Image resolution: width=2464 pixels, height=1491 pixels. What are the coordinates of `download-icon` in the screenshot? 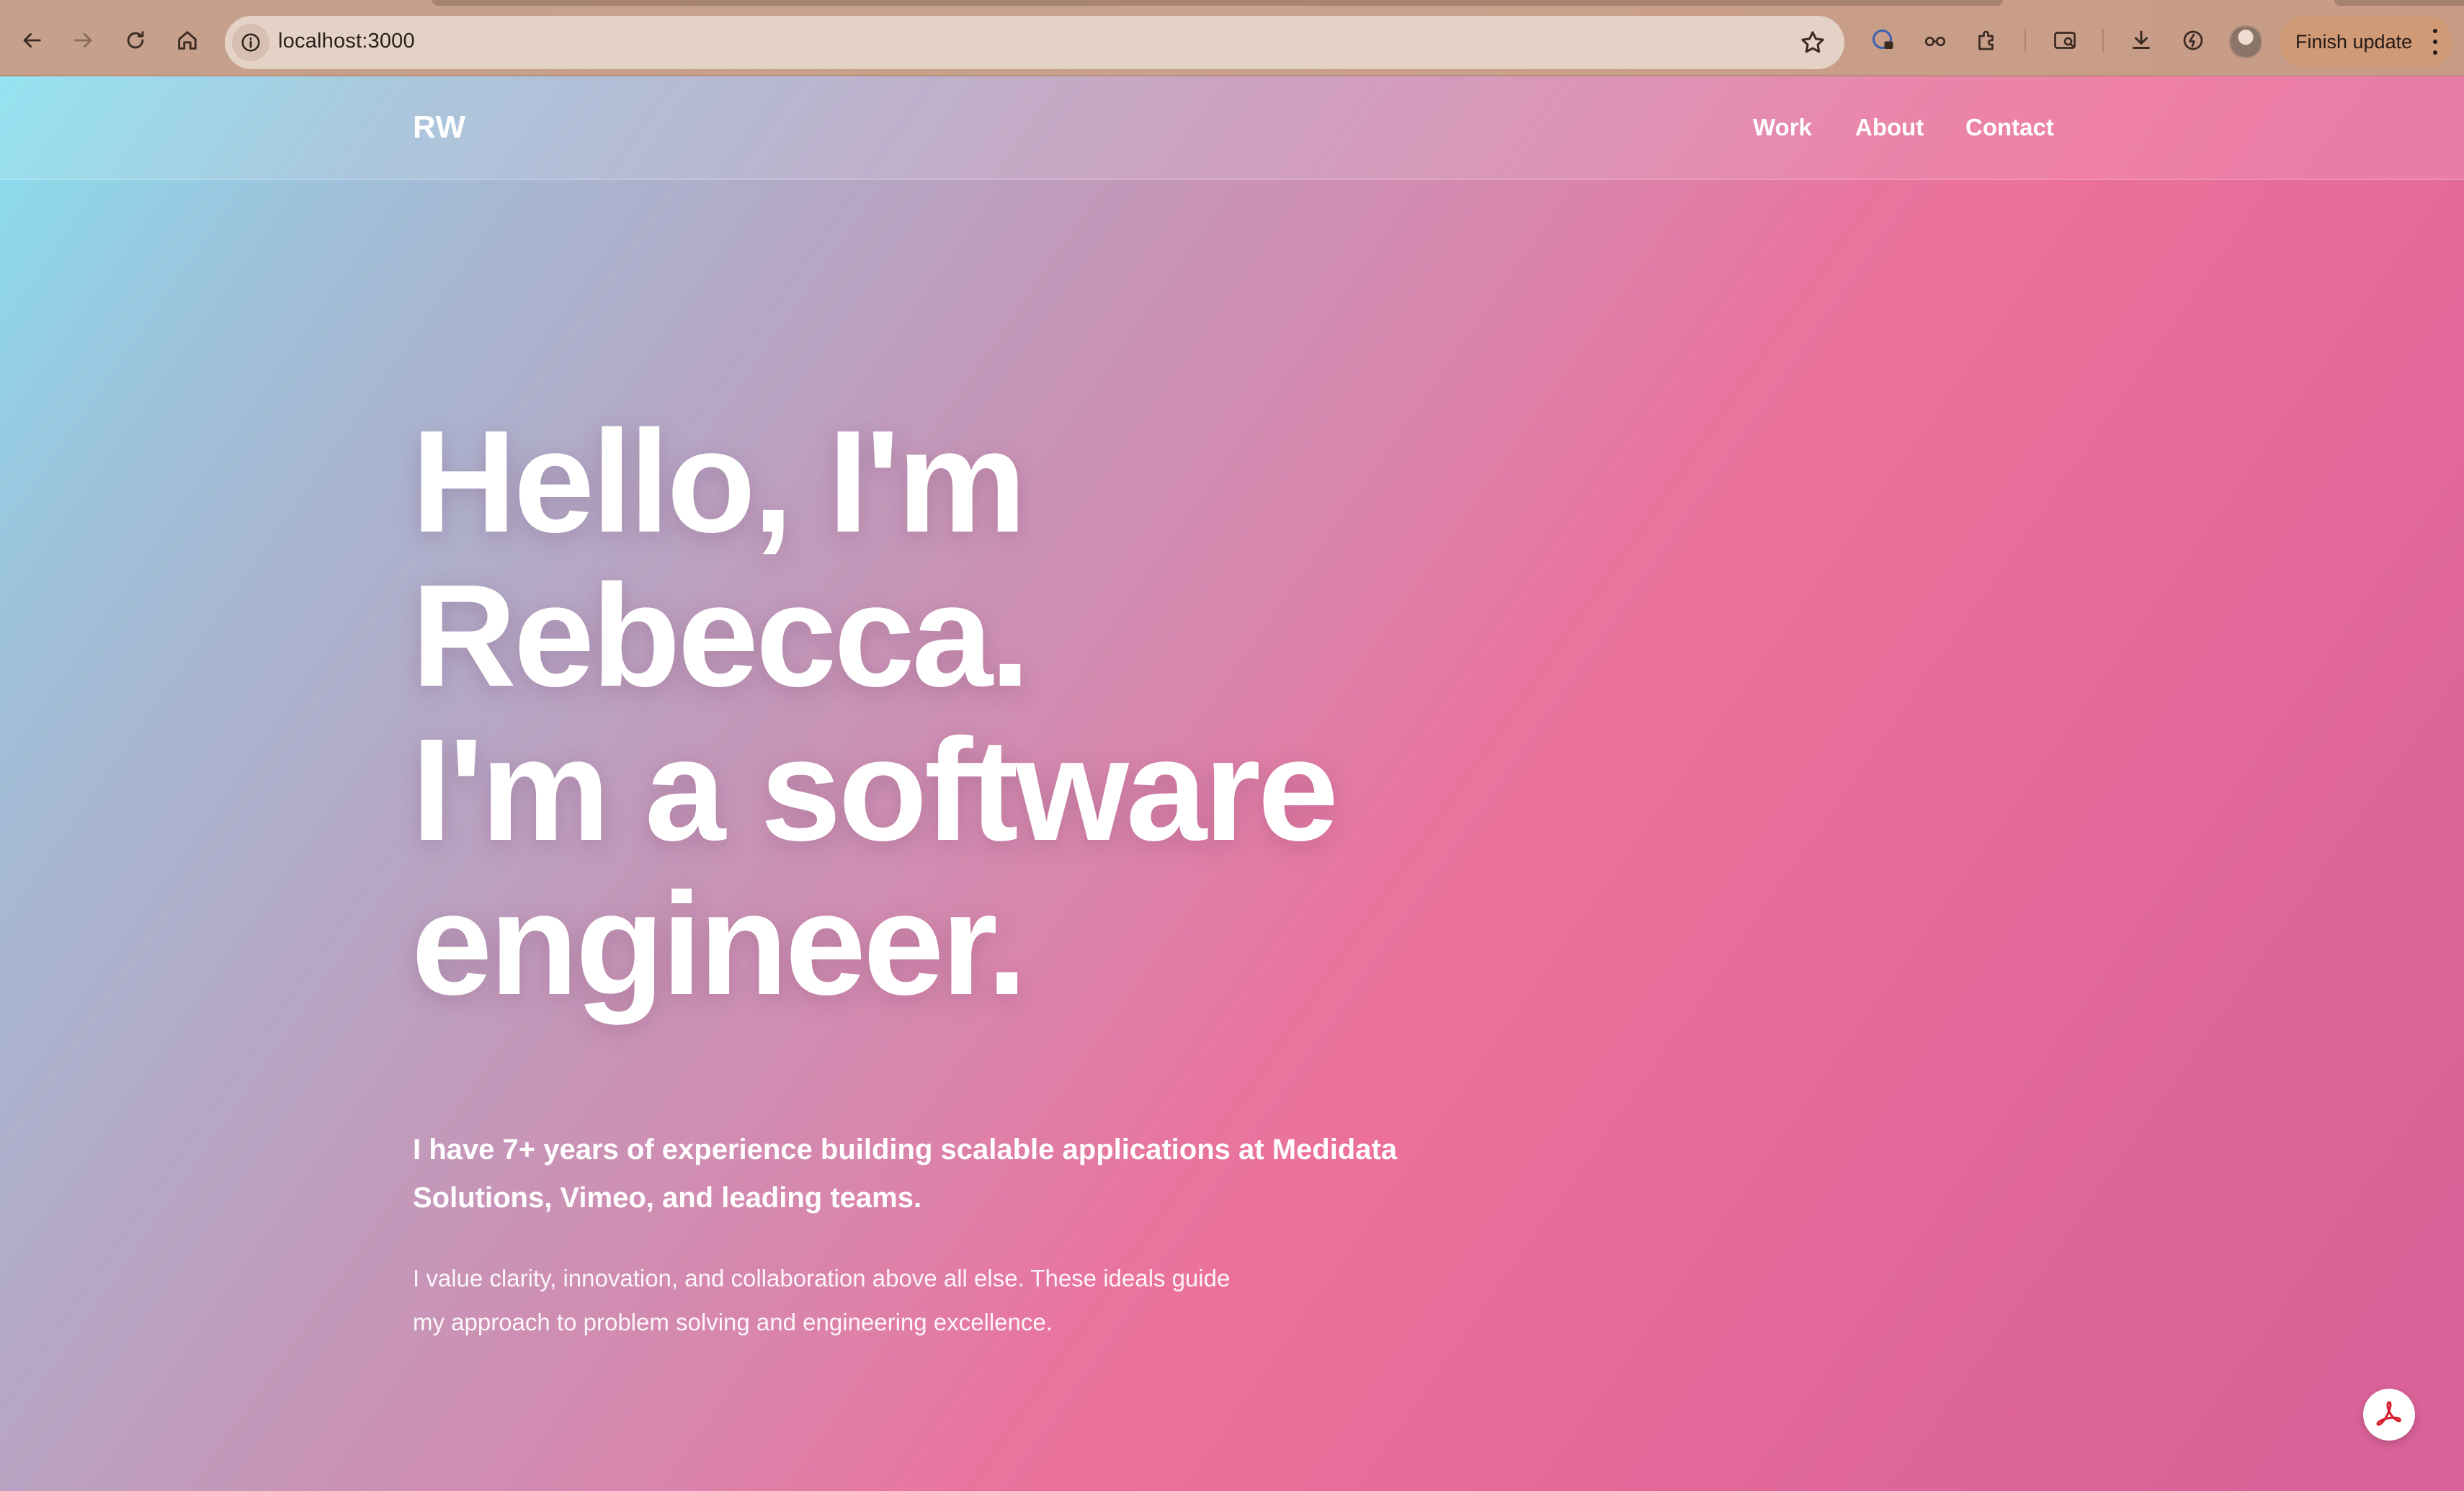 It's located at (2141, 40).